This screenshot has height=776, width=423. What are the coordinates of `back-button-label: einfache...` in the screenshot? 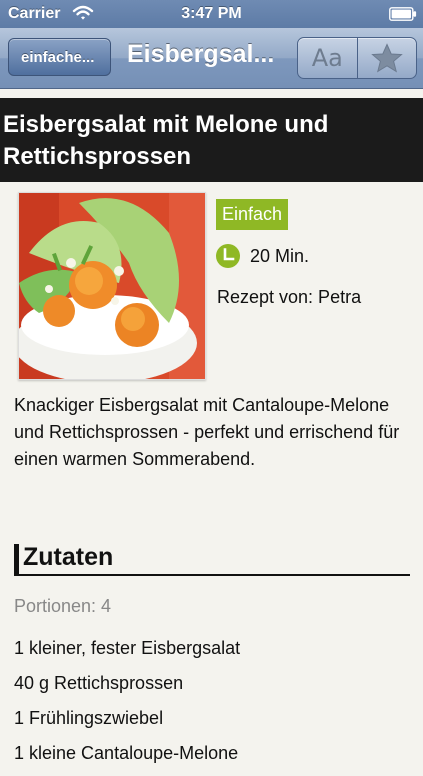 It's located at (58, 57).